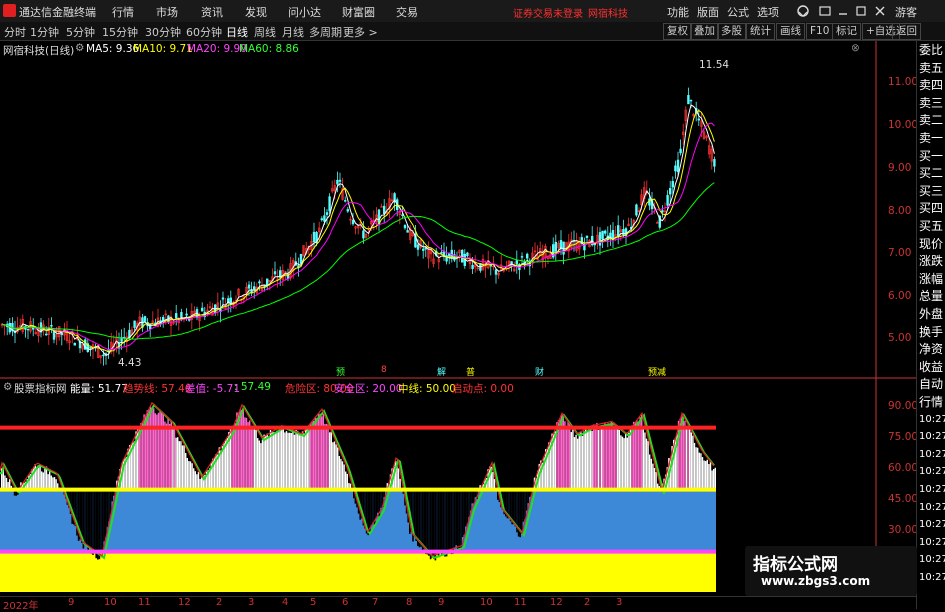  I want to click on period-daily: 日线, so click(237, 32).